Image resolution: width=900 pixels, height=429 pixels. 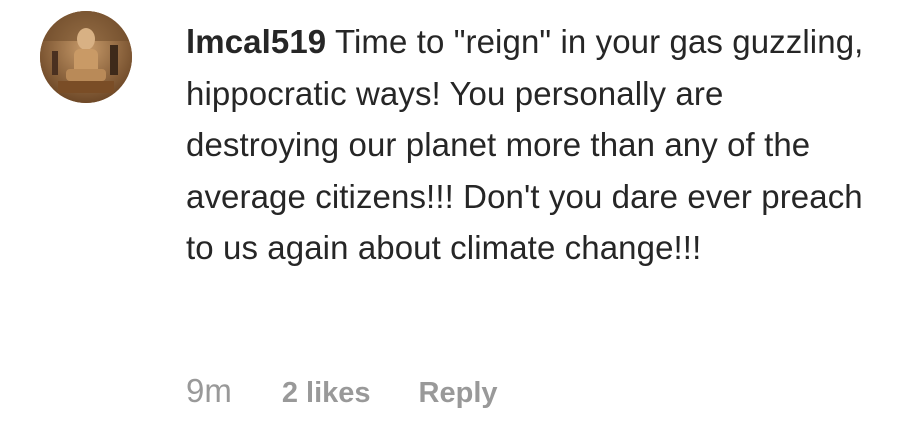 What do you see at coordinates (458, 393) in the screenshot?
I see `reply-button: Reply` at bounding box center [458, 393].